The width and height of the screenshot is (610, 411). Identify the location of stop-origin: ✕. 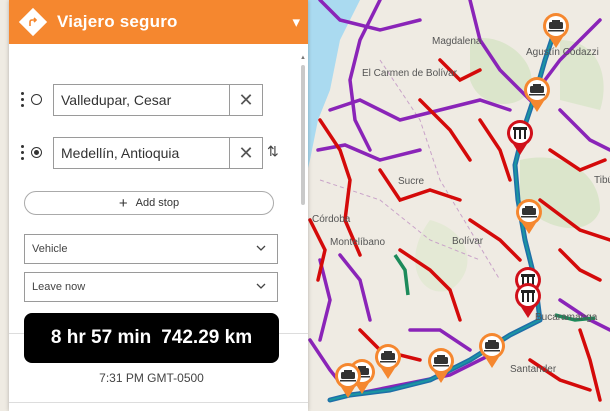
(154, 101).